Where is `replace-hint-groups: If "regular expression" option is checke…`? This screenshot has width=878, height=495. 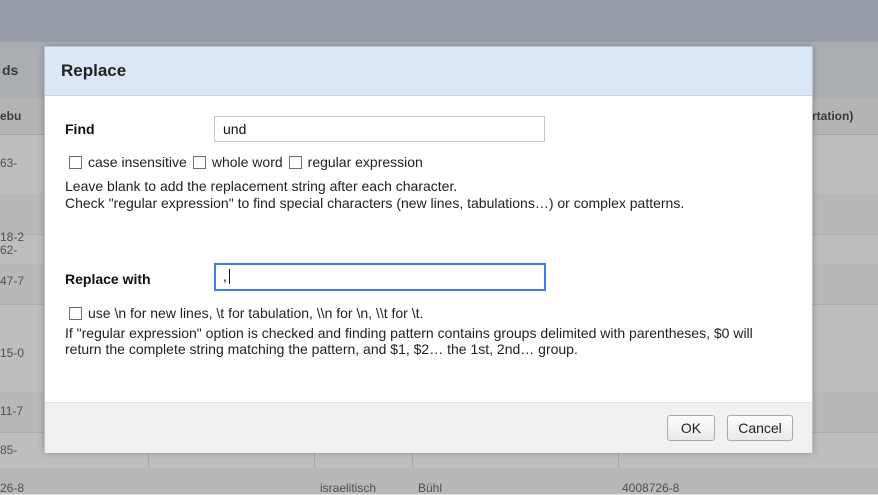
replace-hint-groups: If "regular expression" option is checke… is located at coordinates (409, 341).